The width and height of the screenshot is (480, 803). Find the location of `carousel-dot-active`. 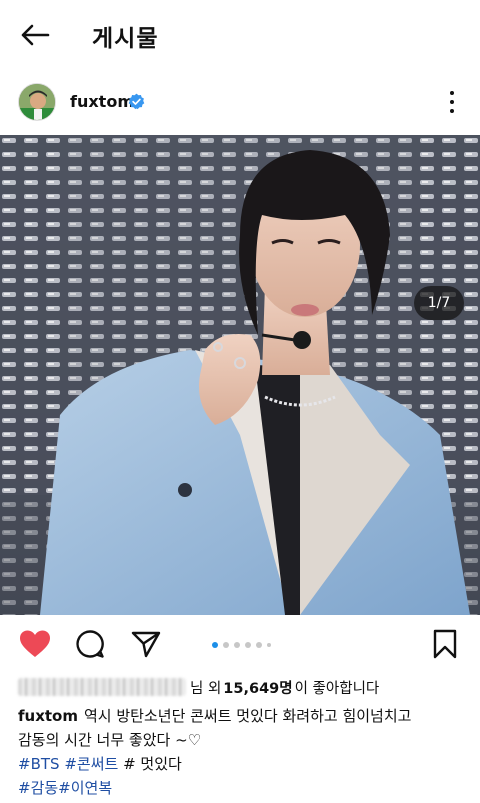

carousel-dot-active is located at coordinates (215, 645).